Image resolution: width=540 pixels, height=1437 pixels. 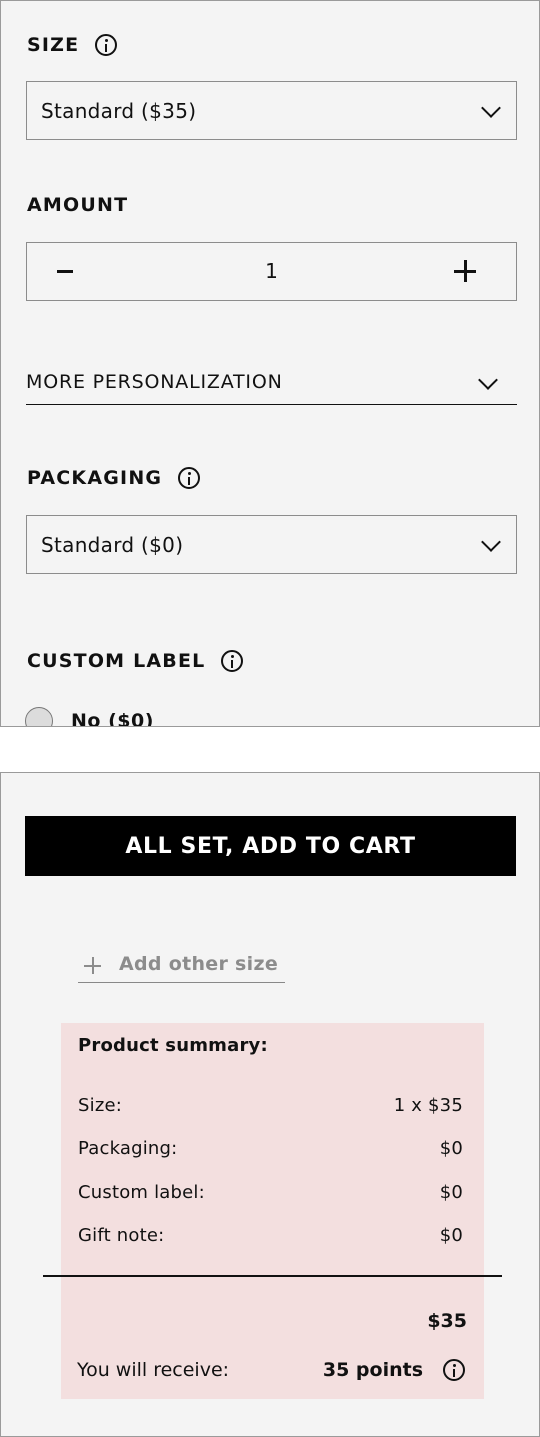 What do you see at coordinates (270, 1148) in the screenshot?
I see `summary-row-packaging: Packaging: $0` at bounding box center [270, 1148].